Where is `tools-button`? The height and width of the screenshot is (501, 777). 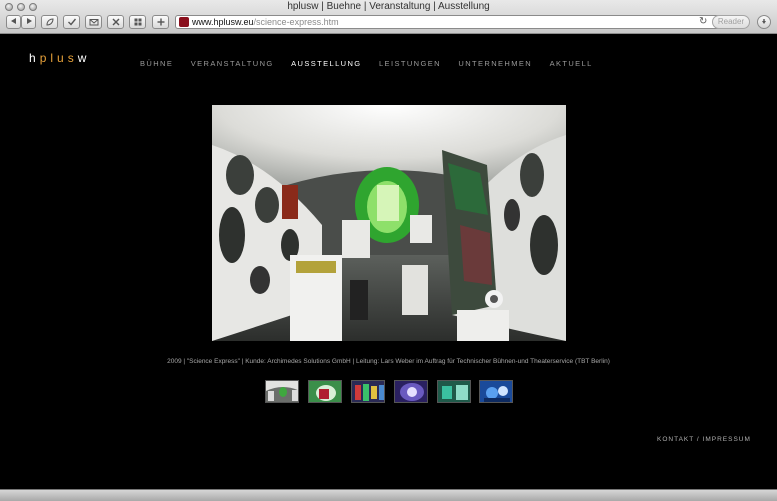
tools-button is located at coordinates (115, 22).